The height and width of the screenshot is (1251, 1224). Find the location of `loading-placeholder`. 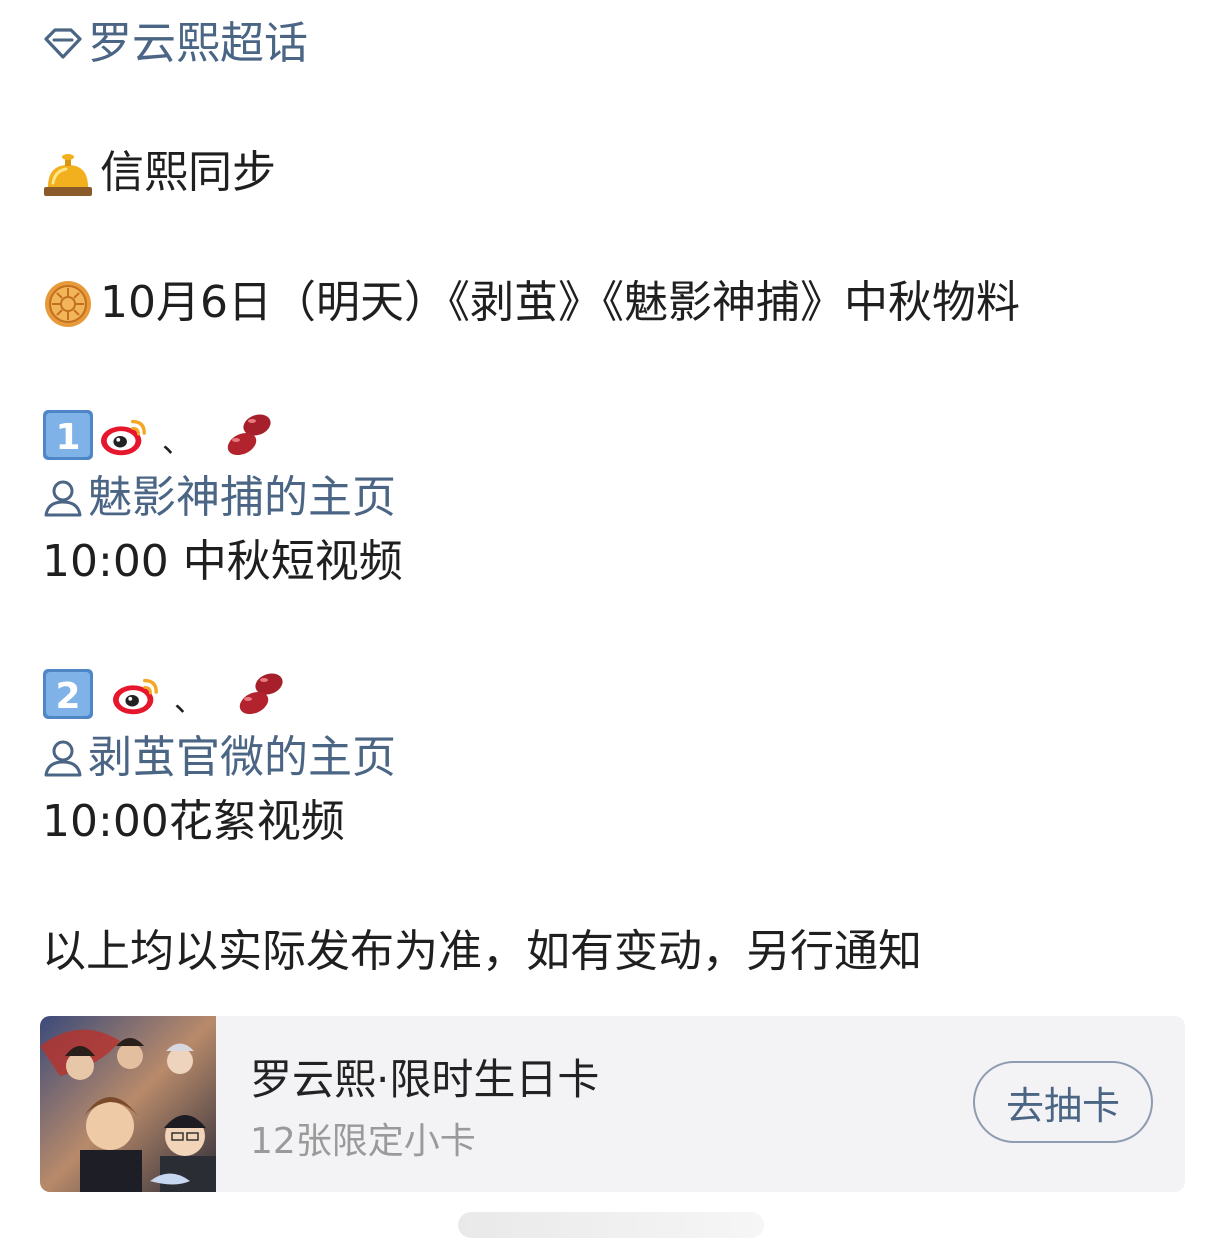

loading-placeholder is located at coordinates (611, 1225).